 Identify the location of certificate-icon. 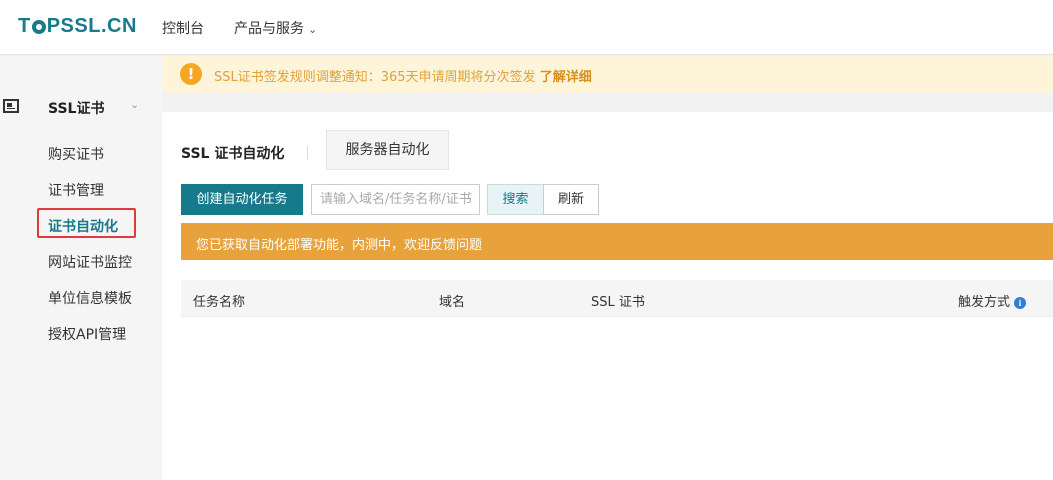
(11, 106).